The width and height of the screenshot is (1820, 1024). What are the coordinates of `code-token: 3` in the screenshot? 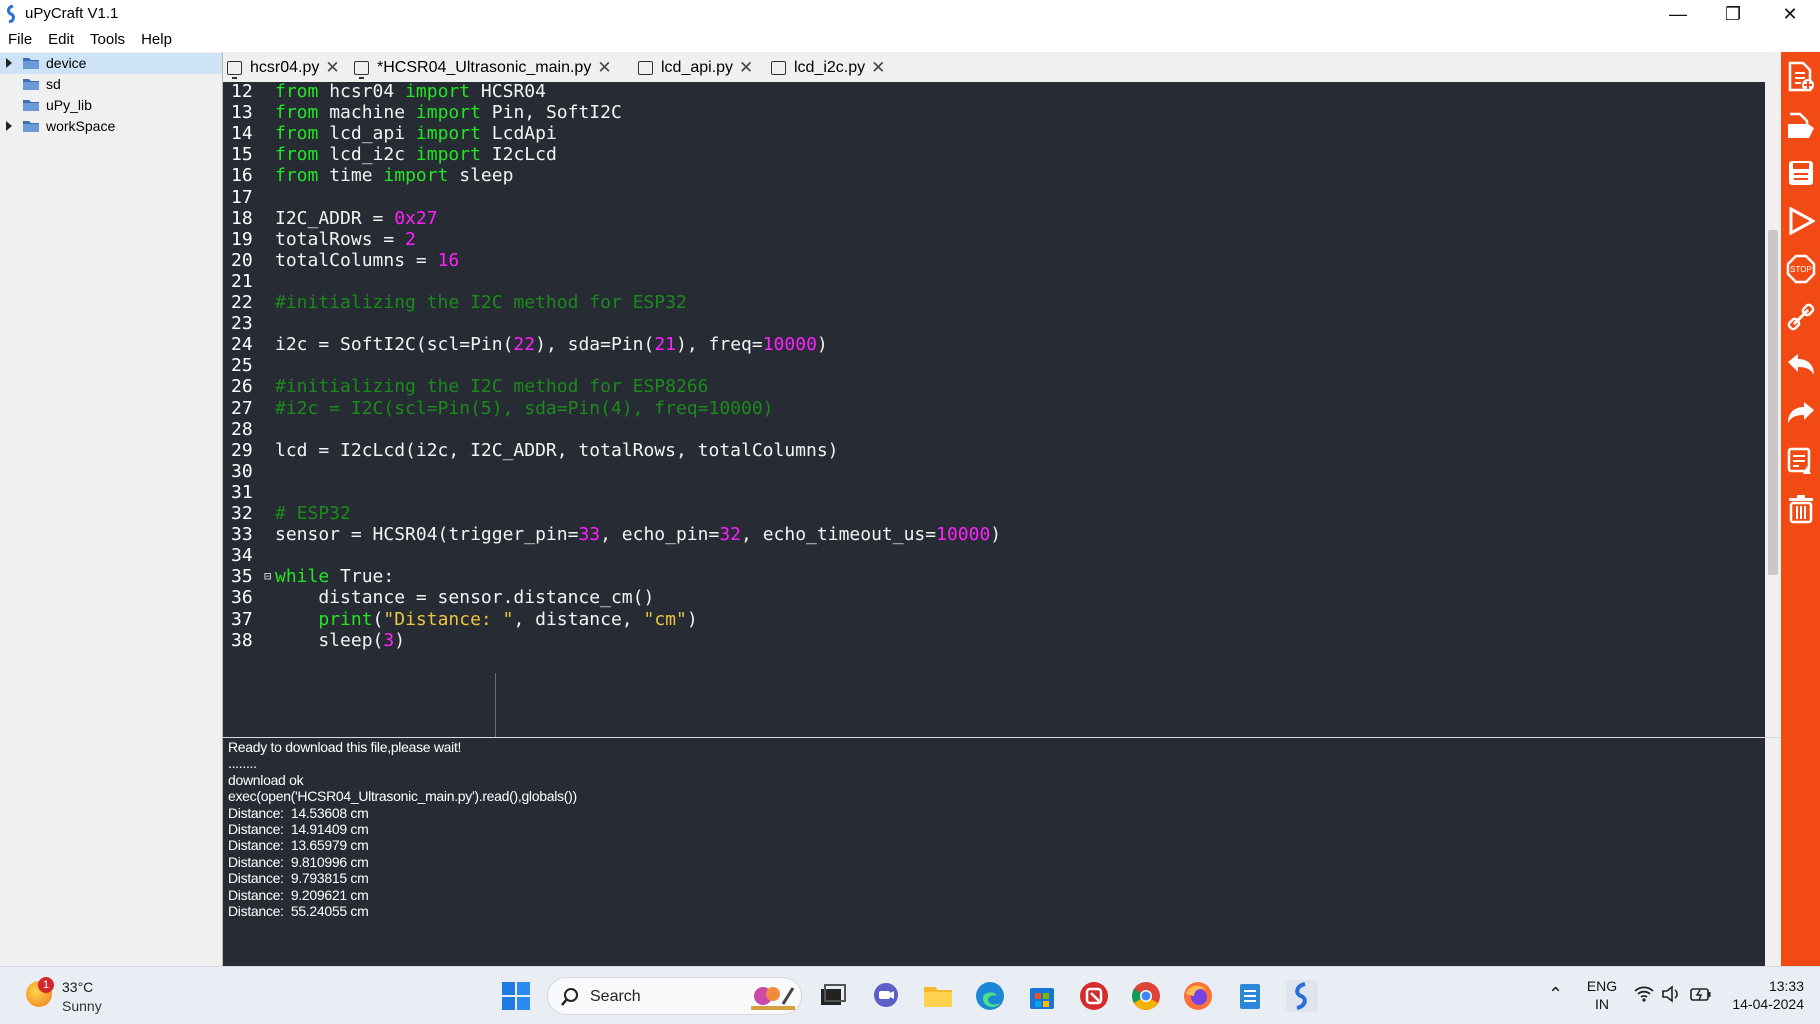 It's located at (389, 640).